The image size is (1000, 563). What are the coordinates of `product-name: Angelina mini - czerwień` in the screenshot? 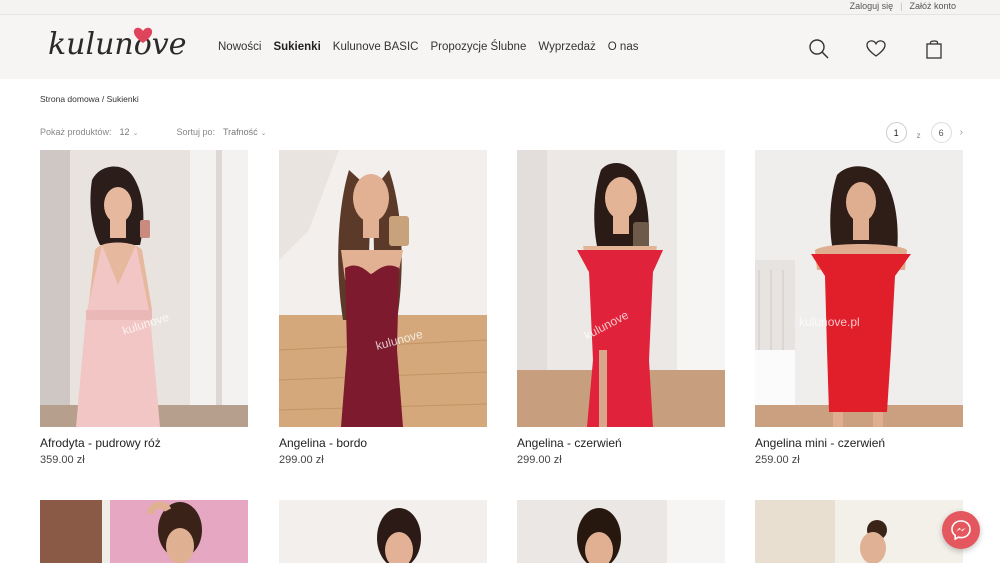 It's located at (820, 443).